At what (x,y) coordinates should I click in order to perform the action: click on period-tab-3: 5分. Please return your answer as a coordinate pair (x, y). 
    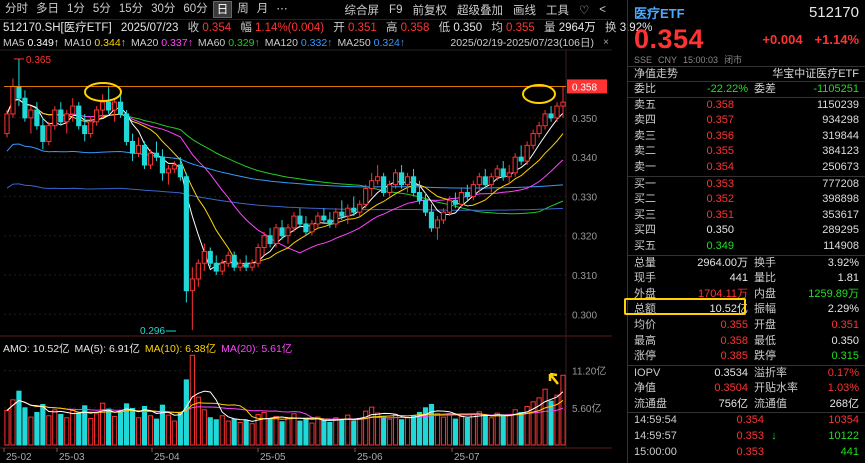
    Looking at the image, I should click on (102, 9).